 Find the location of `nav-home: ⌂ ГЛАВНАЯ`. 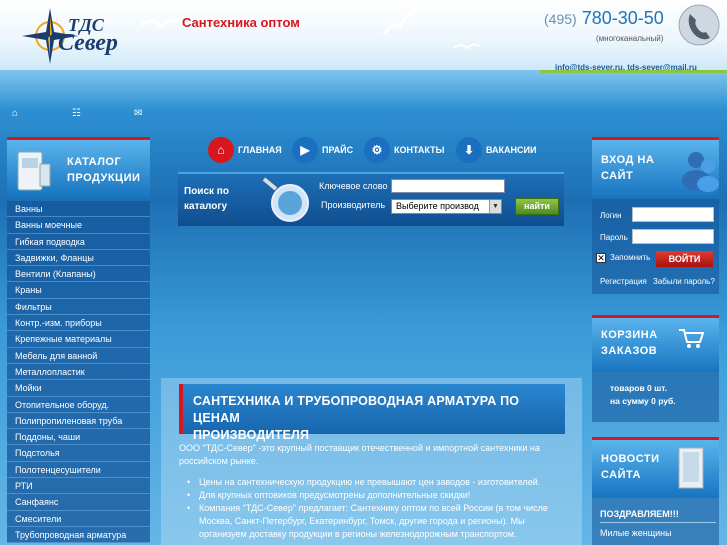

nav-home: ⌂ ГЛАВНАЯ is located at coordinates (245, 150).